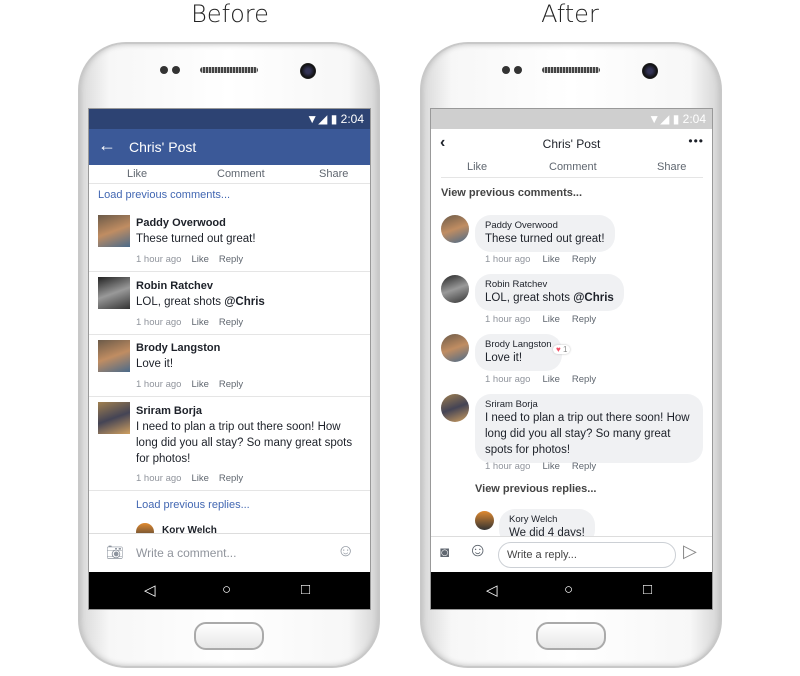  I want to click on reply-author: Kory Welch, so click(547, 519).